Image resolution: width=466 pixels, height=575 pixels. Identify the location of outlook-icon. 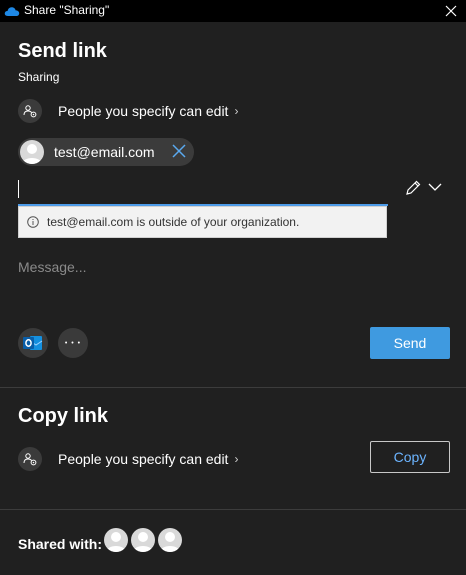
(33, 343).